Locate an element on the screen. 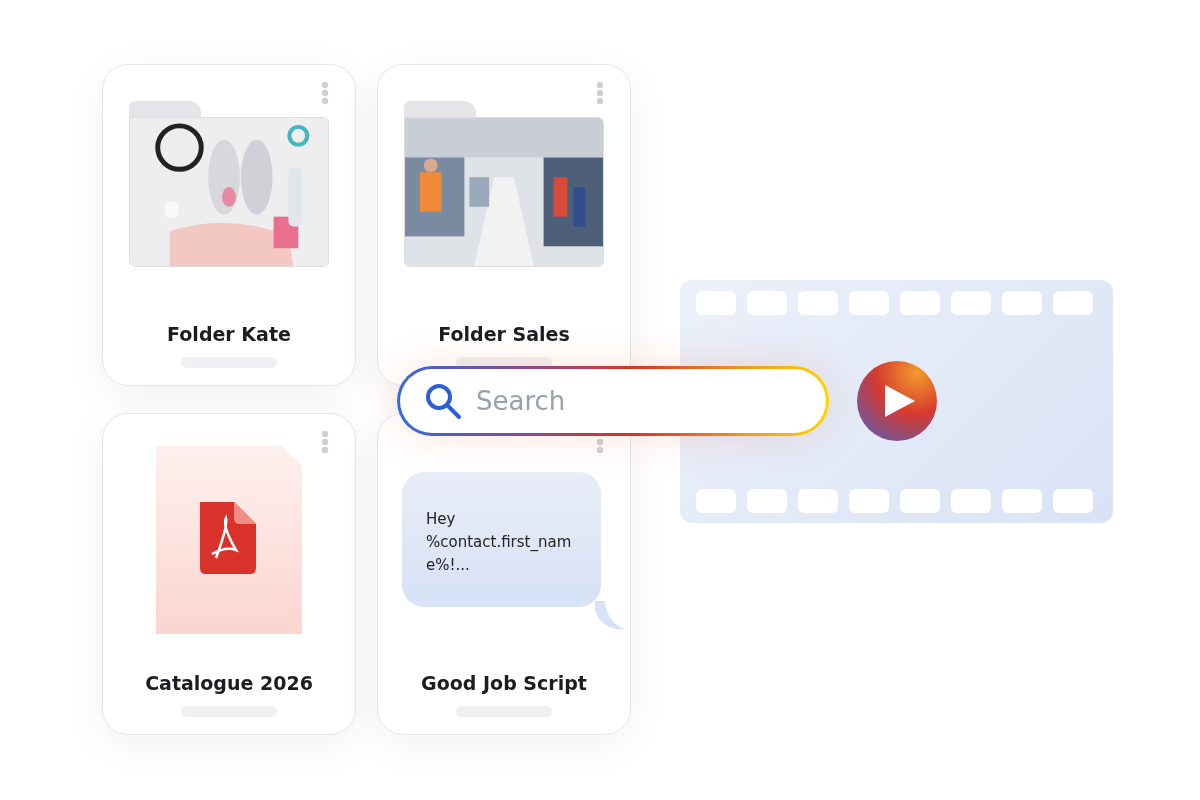  card-title: Catalogue 2026 is located at coordinates (229, 683).